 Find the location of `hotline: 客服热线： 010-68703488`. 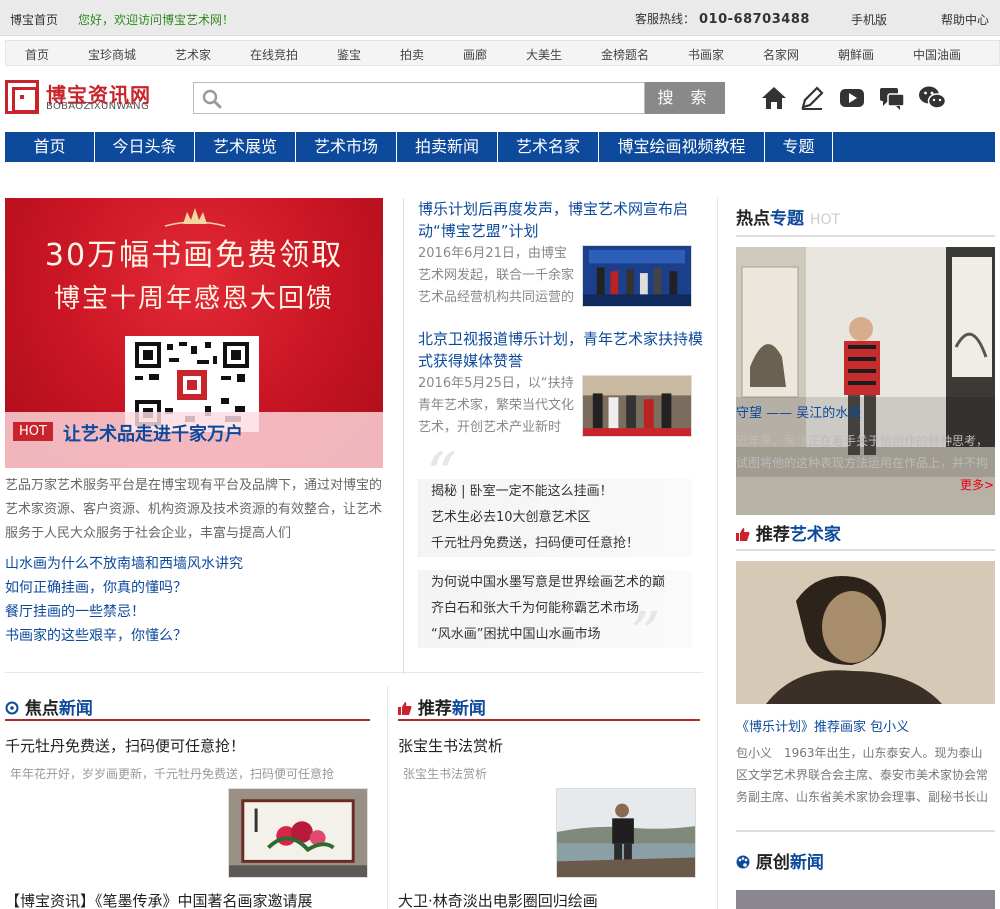

hotline: 客服热线： 010-68703488 is located at coordinates (722, 18).